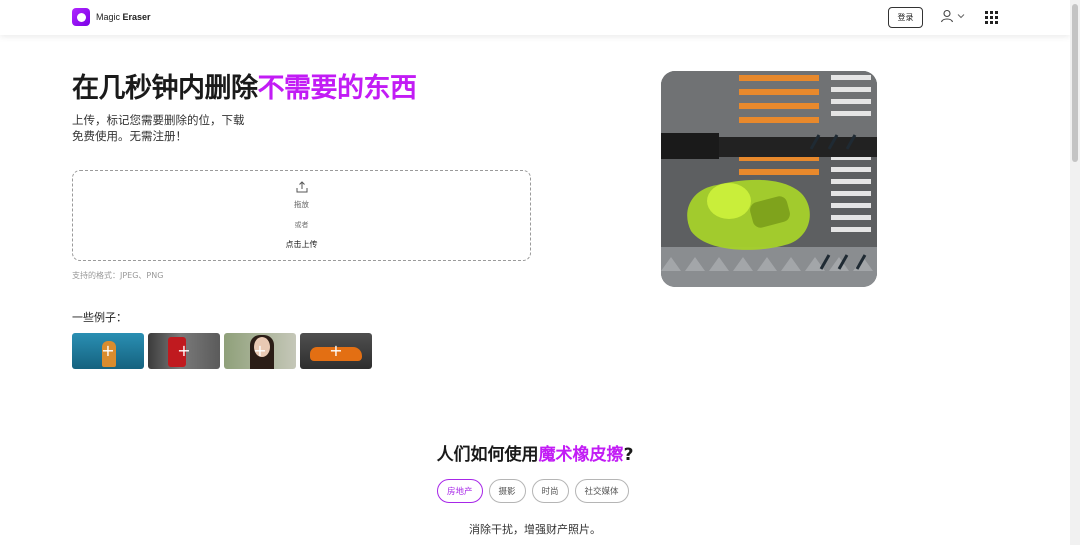 This screenshot has height=545, width=1080. I want to click on apps-grid-icon, so click(991, 17).